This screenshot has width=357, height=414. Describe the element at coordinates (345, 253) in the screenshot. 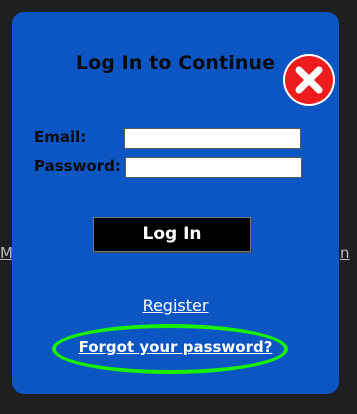

I see `background-link-fragment: n` at that location.